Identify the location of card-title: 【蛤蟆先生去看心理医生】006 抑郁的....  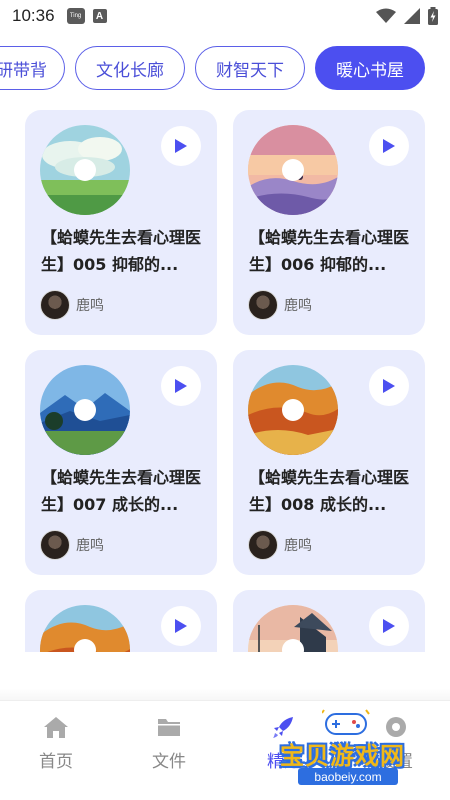
(329, 251).